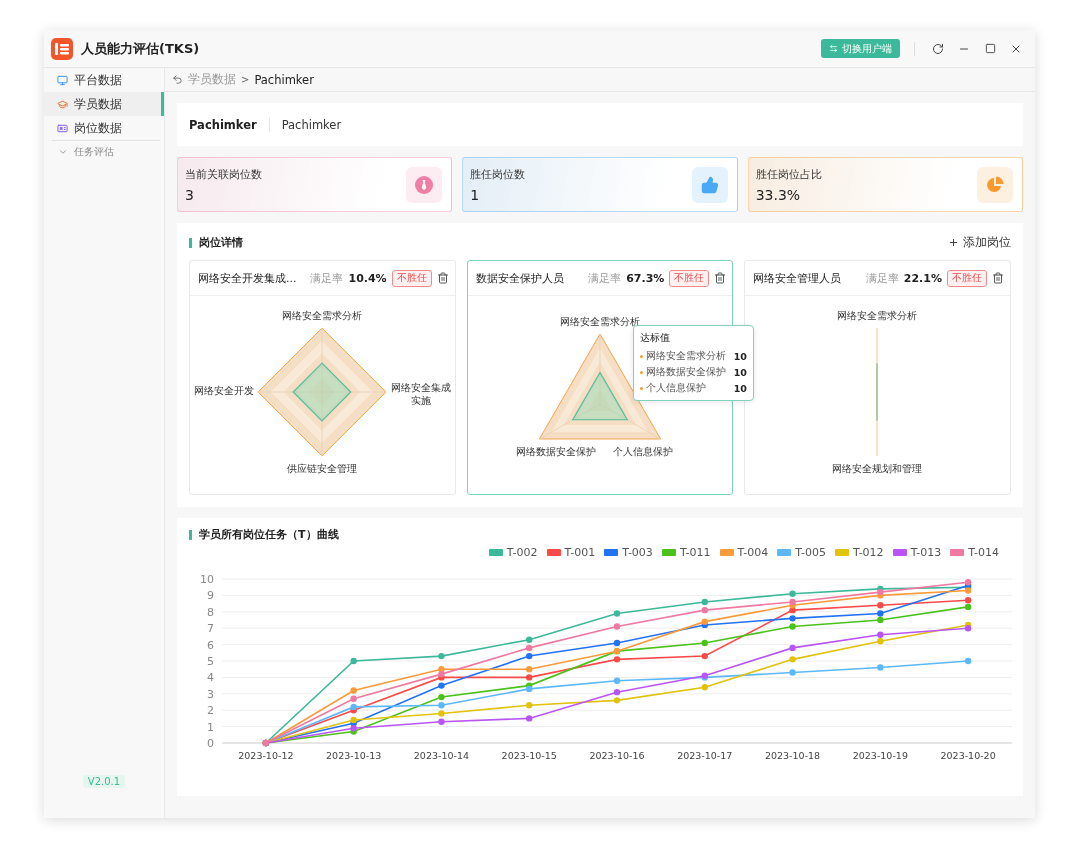  Describe the element at coordinates (676, 388) in the screenshot. I see `tooltip-label: 个人信息保护` at that location.